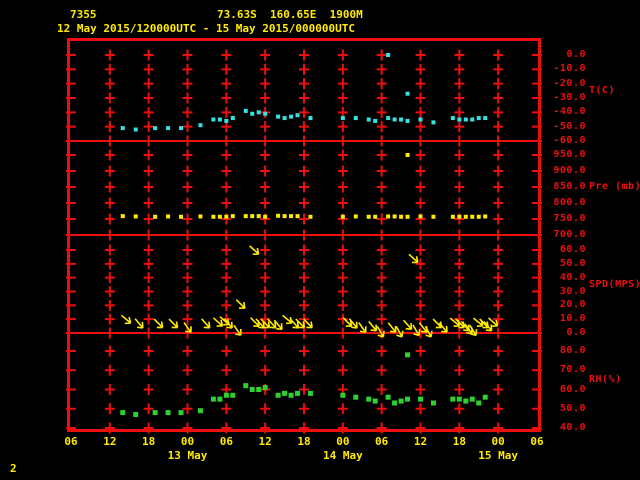  What do you see at coordinates (342, 455) in the screenshot?
I see `date-label: 14 May` at bounding box center [342, 455].